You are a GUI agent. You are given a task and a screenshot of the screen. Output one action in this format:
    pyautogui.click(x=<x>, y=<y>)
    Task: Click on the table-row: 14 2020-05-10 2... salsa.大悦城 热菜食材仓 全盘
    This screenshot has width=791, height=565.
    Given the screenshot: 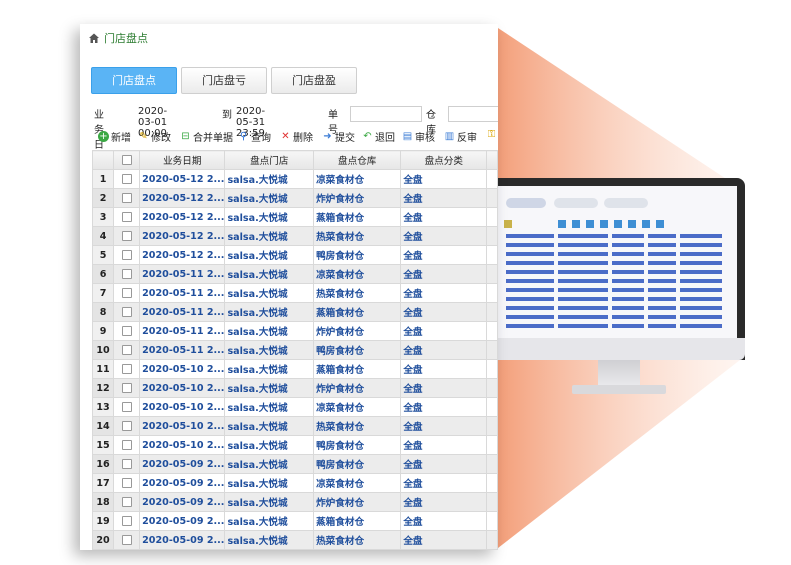 What is the action you would take?
    pyautogui.click(x=294, y=426)
    